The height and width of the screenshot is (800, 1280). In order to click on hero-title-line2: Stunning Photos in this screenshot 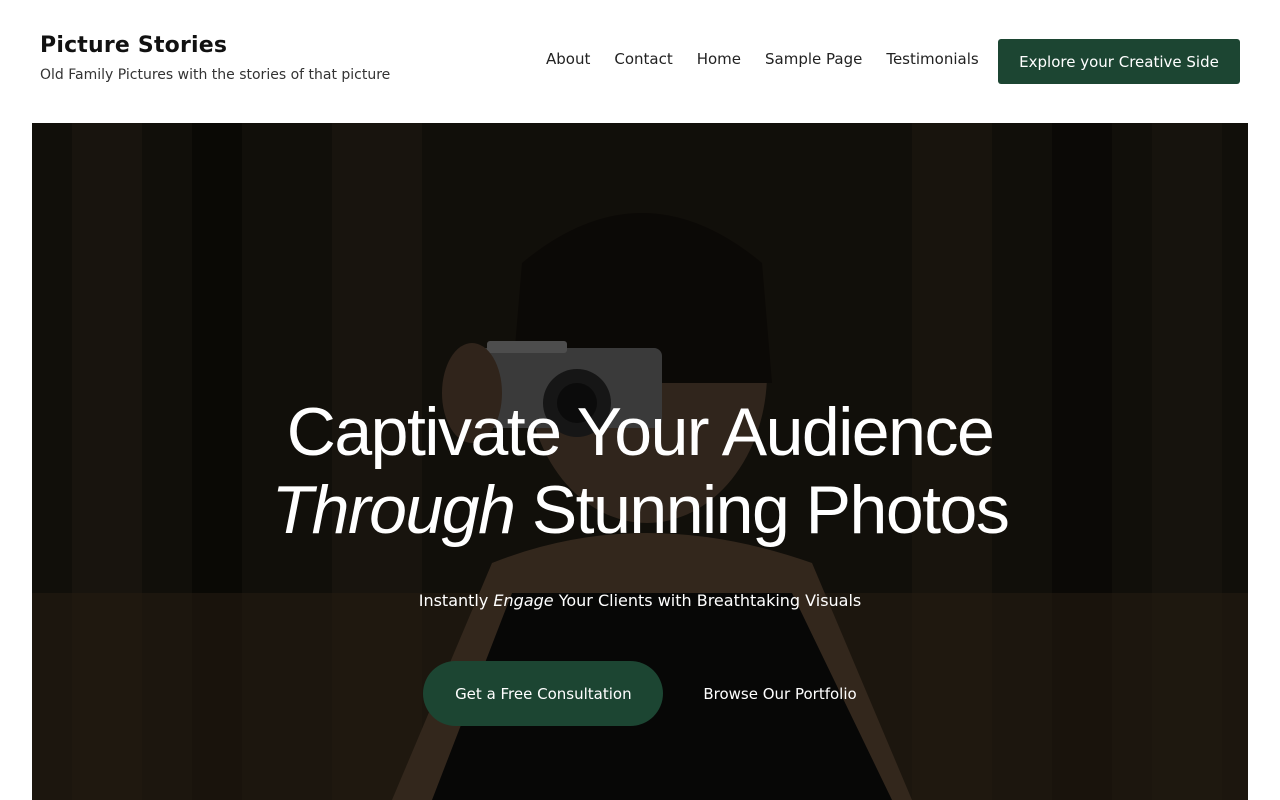, I will do `click(762, 510)`.